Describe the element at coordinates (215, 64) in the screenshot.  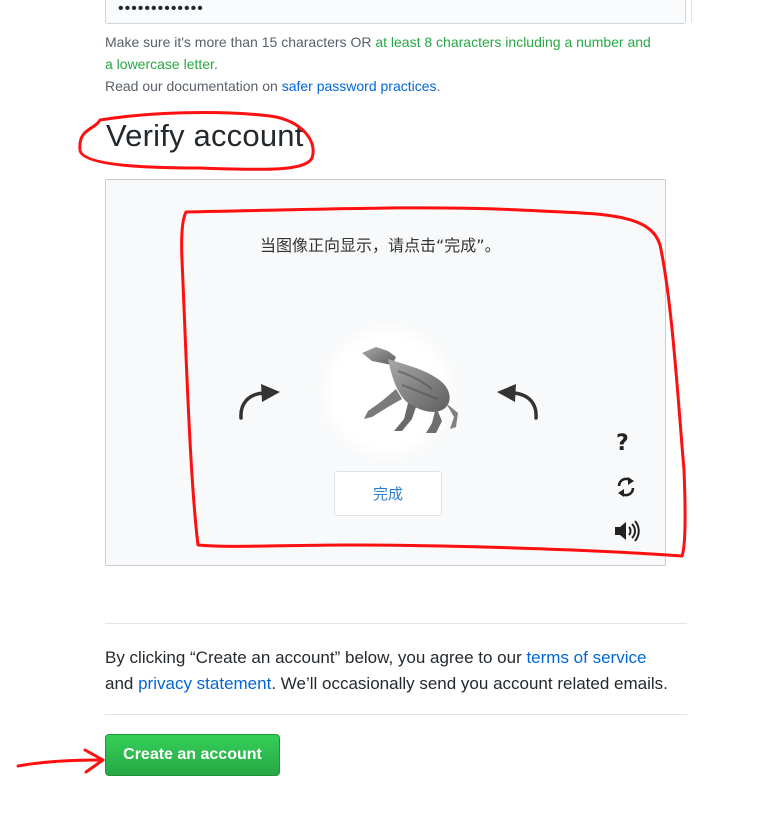
I see `hint-suffix: .` at that location.